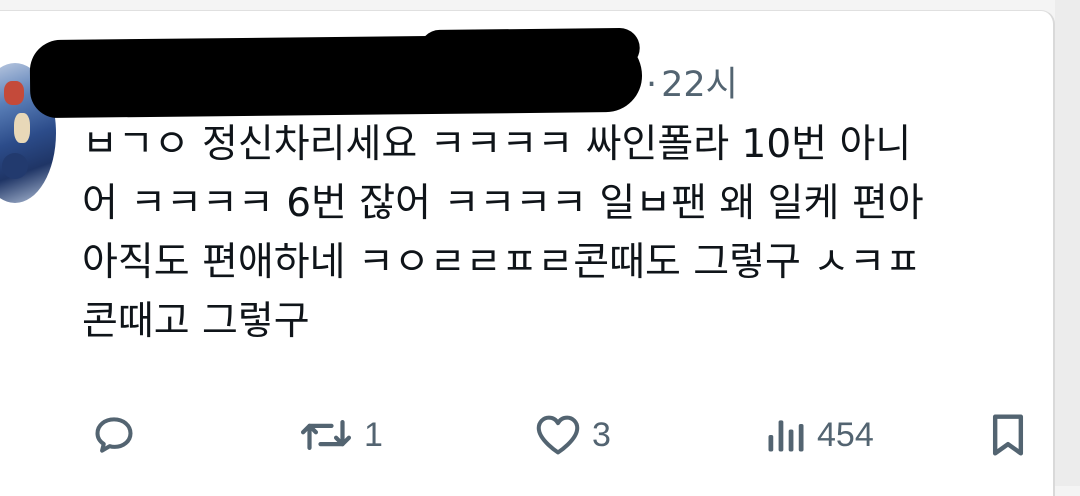 This screenshot has height=496, width=1080. I want to click on reply-icon, so click(114, 435).